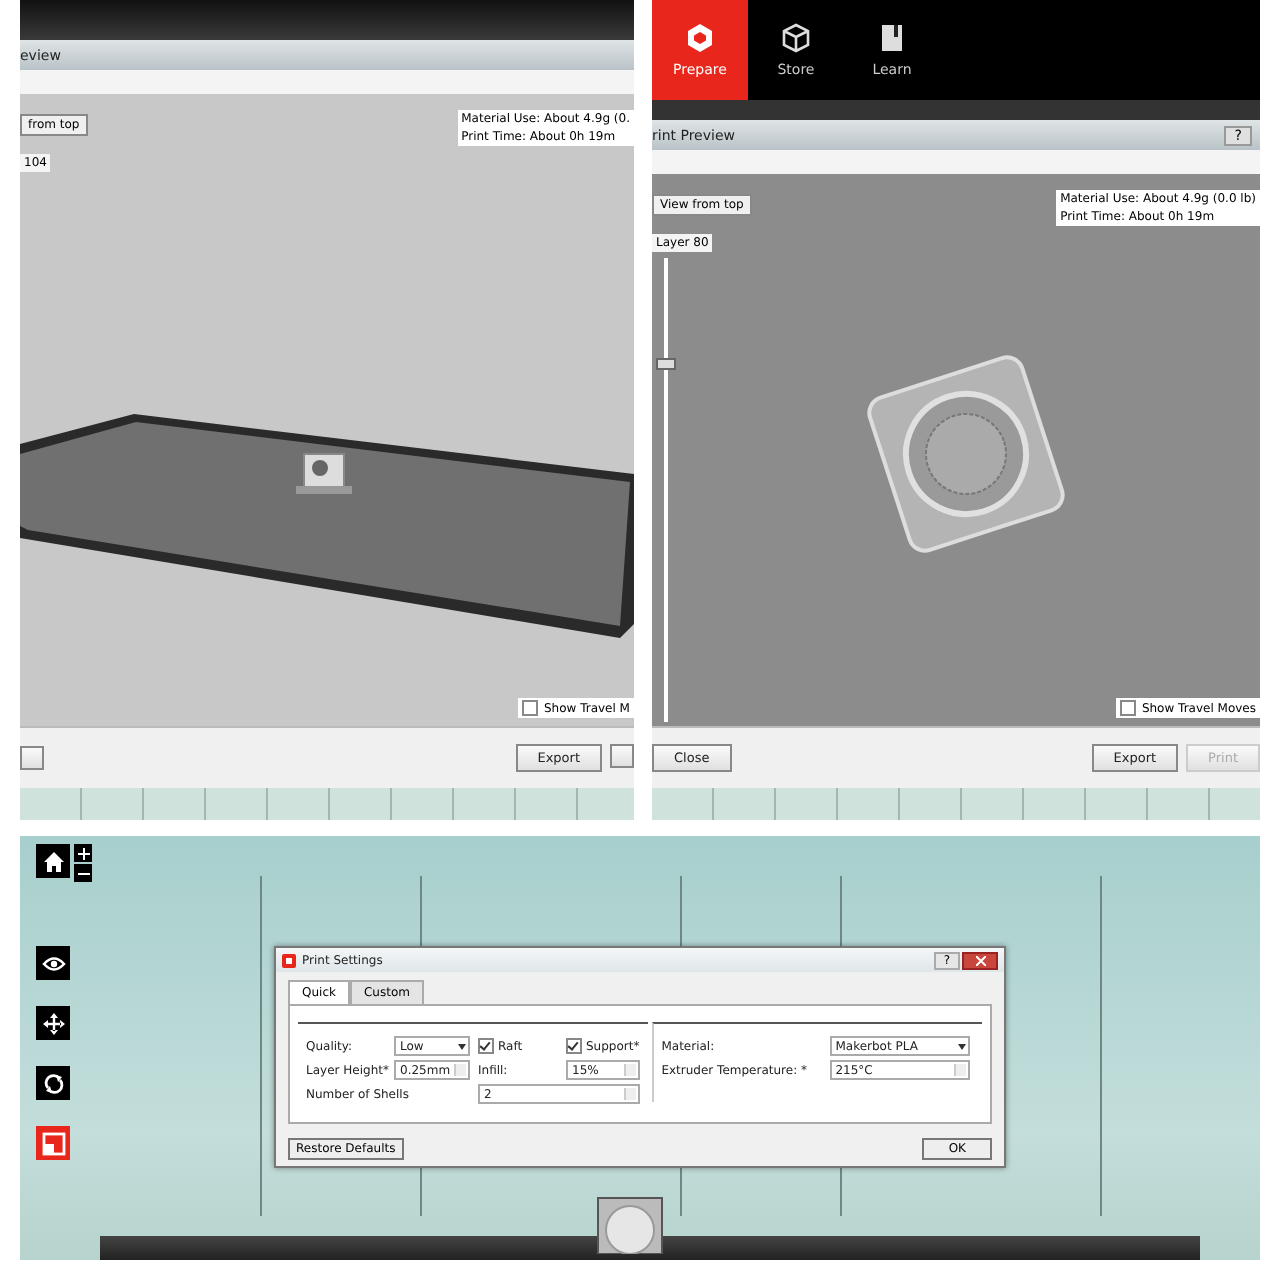  What do you see at coordinates (324, 473) in the screenshot?
I see `printed-model-drawing` at bounding box center [324, 473].